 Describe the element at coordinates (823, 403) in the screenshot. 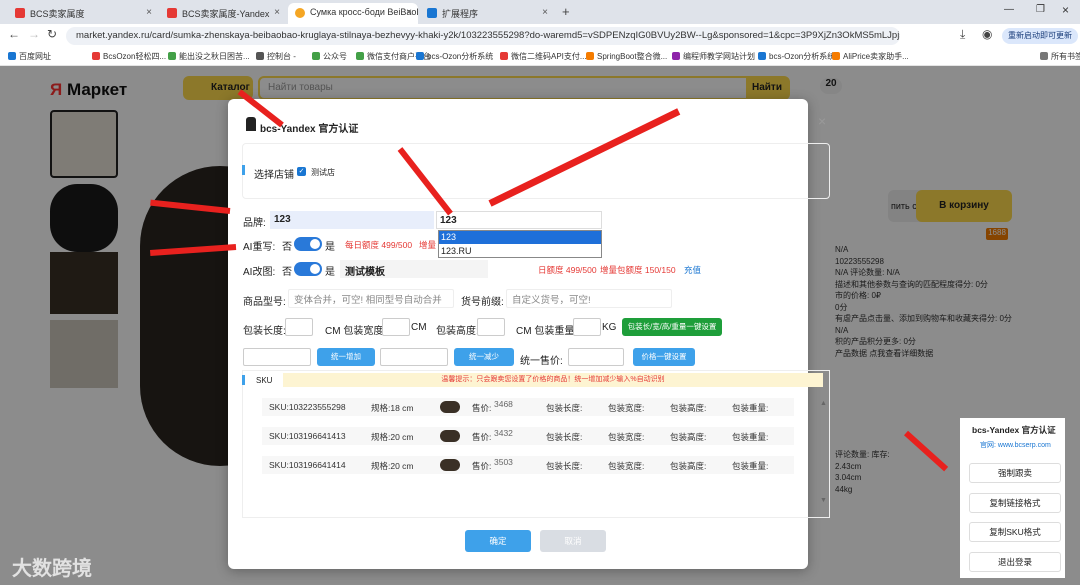

I see `scroll-up-icon: ▲` at that location.